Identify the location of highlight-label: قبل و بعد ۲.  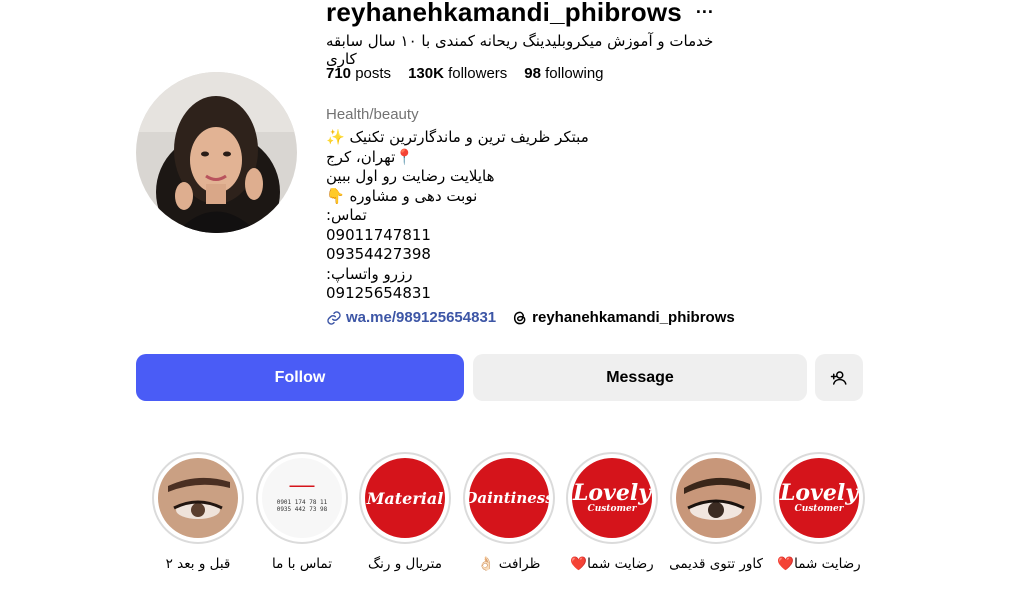
(198, 564).